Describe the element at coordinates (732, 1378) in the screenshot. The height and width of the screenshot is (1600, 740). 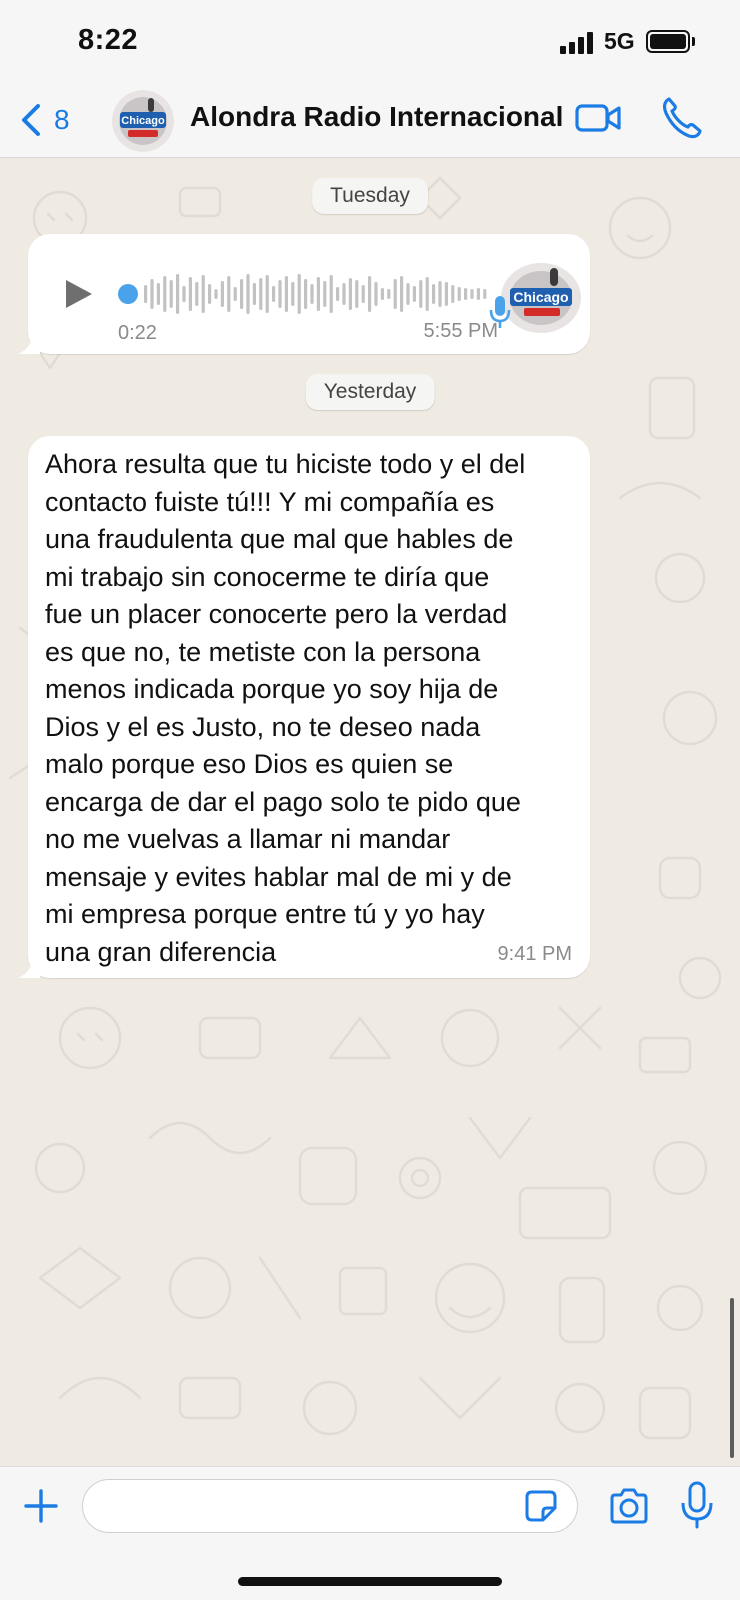
I see `scroll-indicator` at that location.